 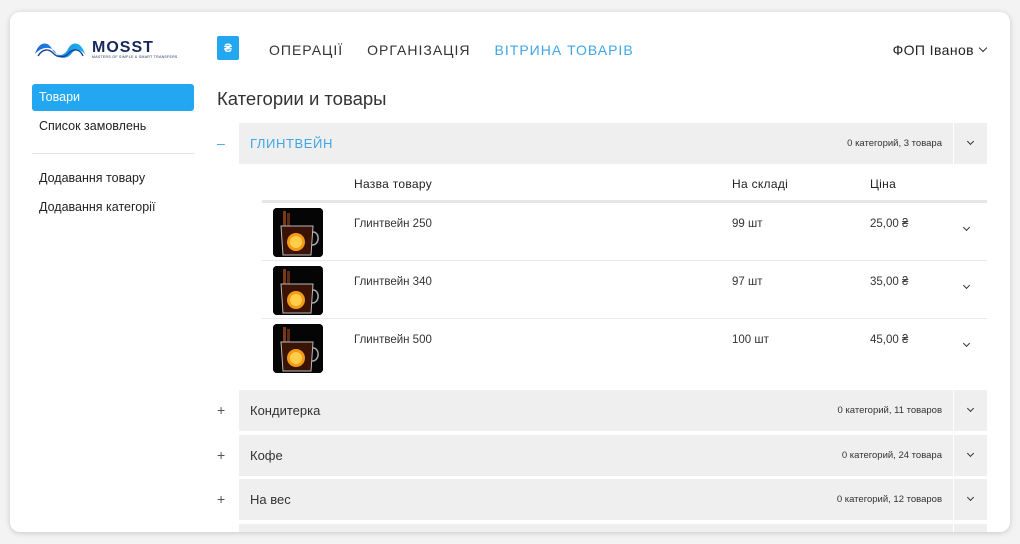 What do you see at coordinates (596, 410) in the screenshot?
I see `category-bar: Кондитерка 0 категорий, 11 товаров` at bounding box center [596, 410].